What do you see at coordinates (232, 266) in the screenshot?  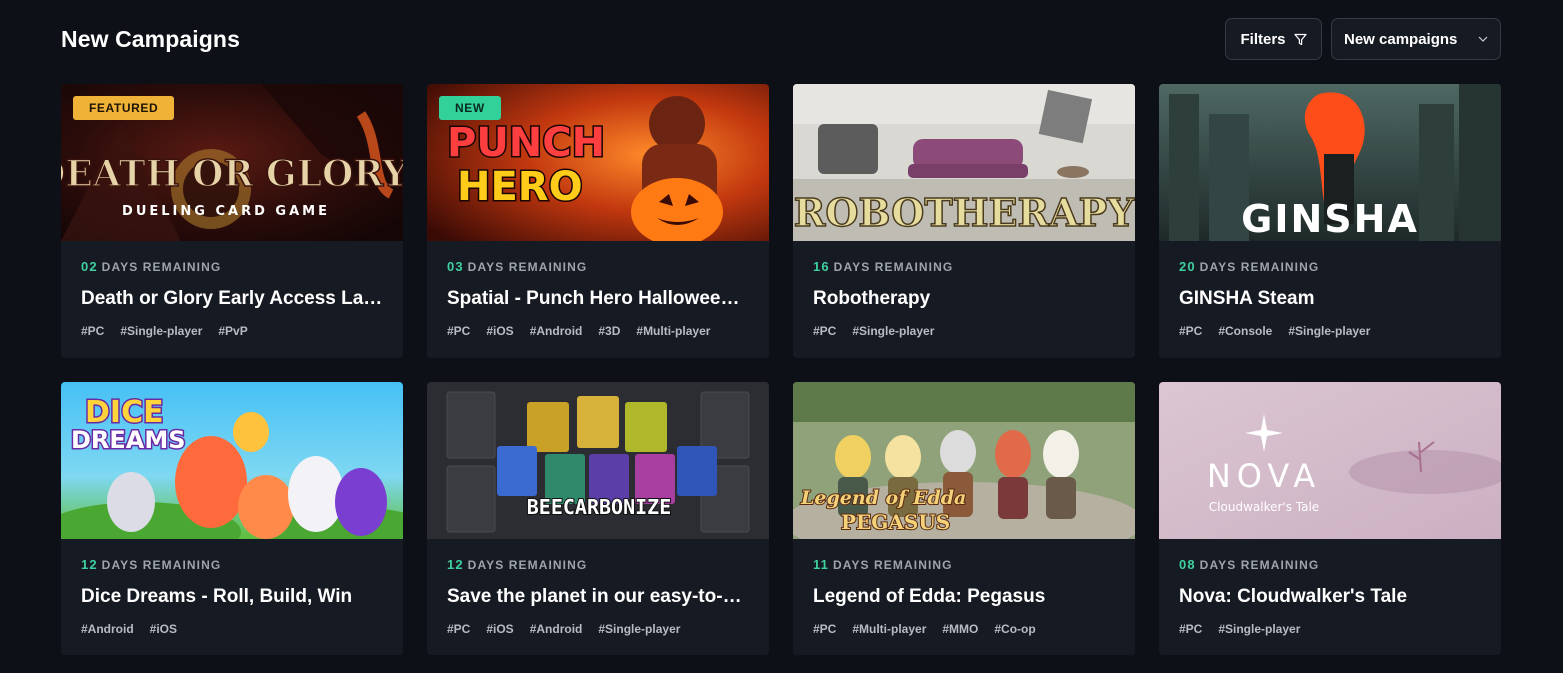 I see `days-remaining: 02 DAYS REMAINING` at bounding box center [232, 266].